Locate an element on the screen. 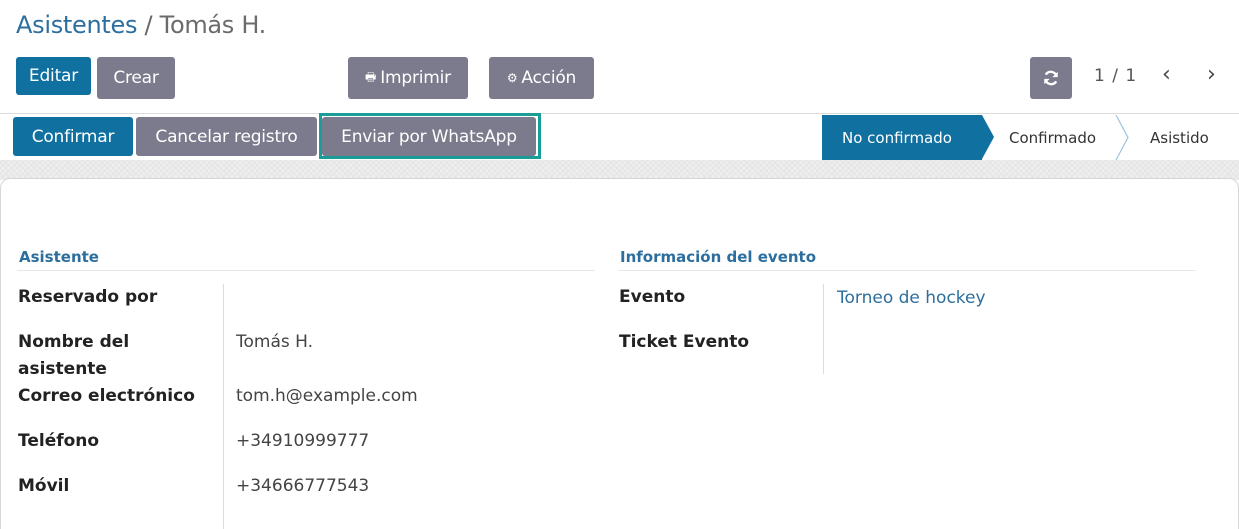  stage-label: Asistido is located at coordinates (1179, 137).